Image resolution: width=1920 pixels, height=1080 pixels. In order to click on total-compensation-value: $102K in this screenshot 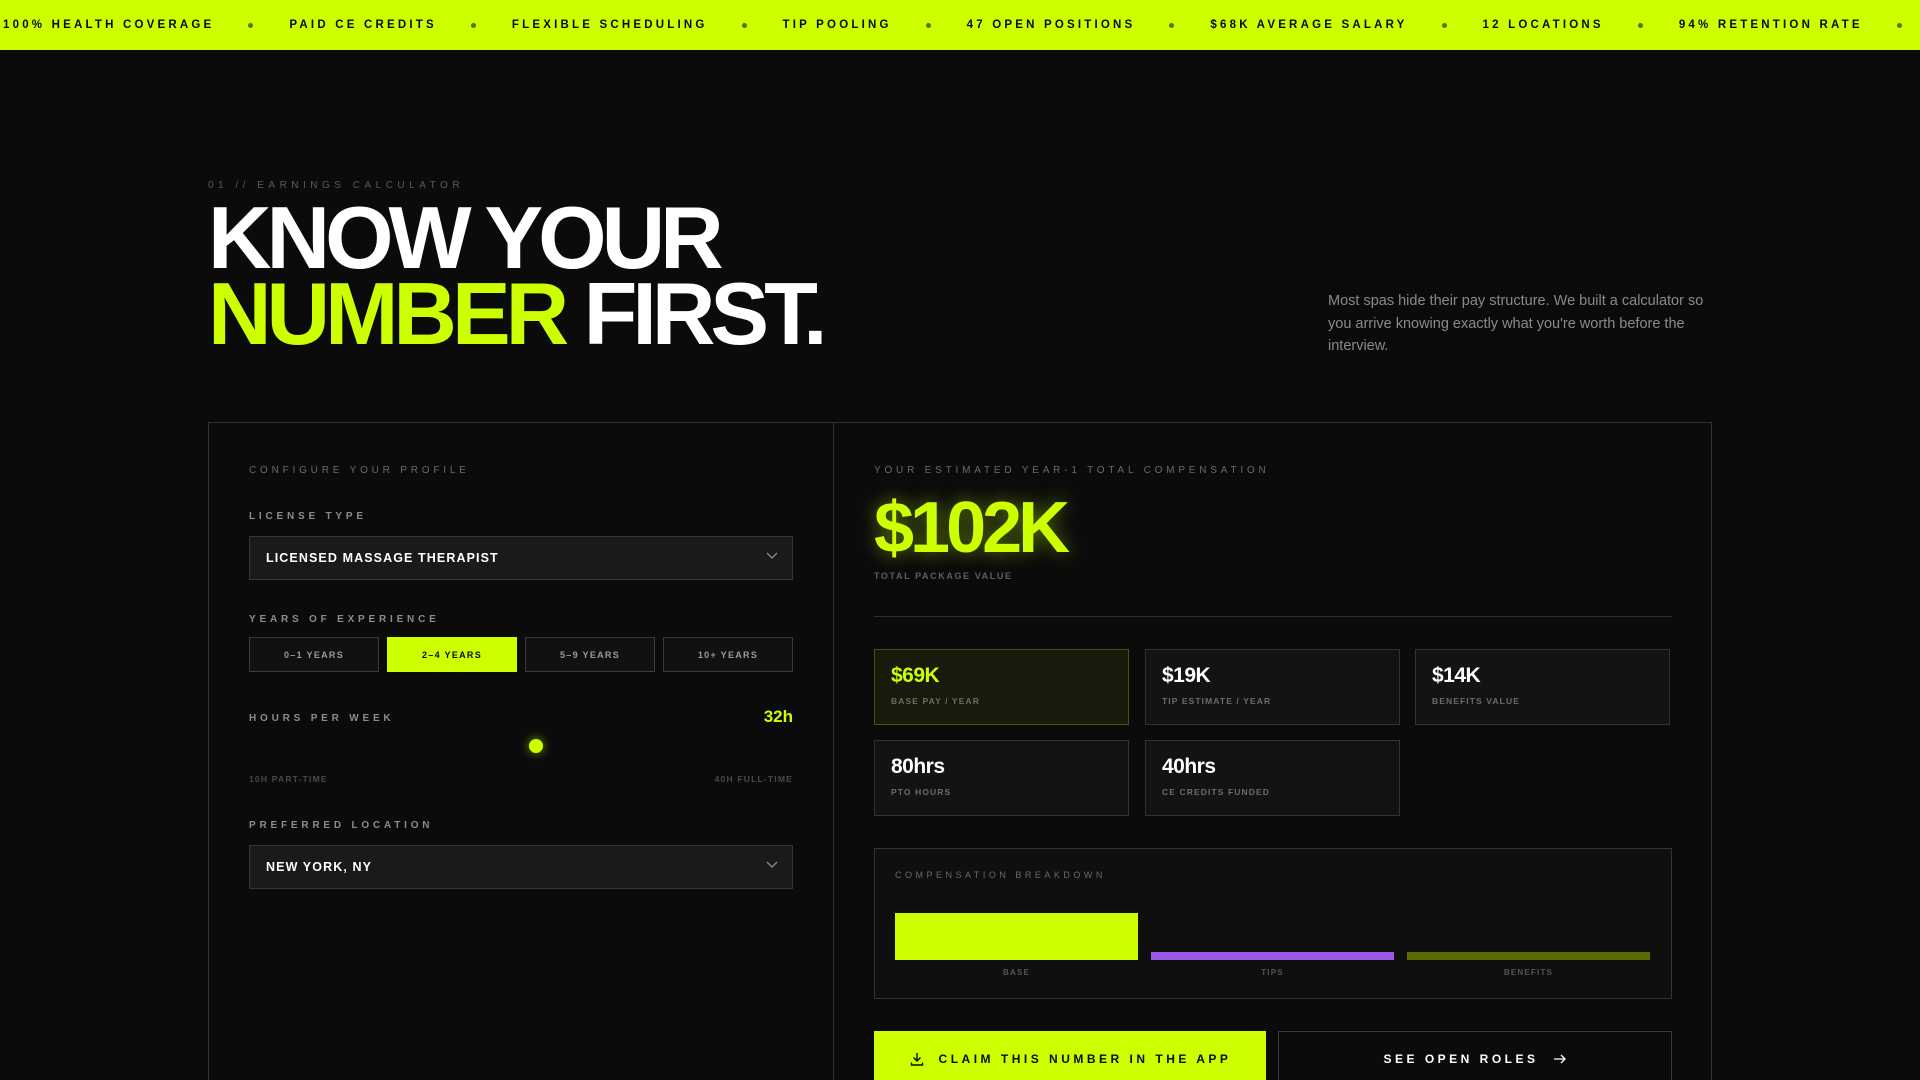, I will do `click(972, 528)`.